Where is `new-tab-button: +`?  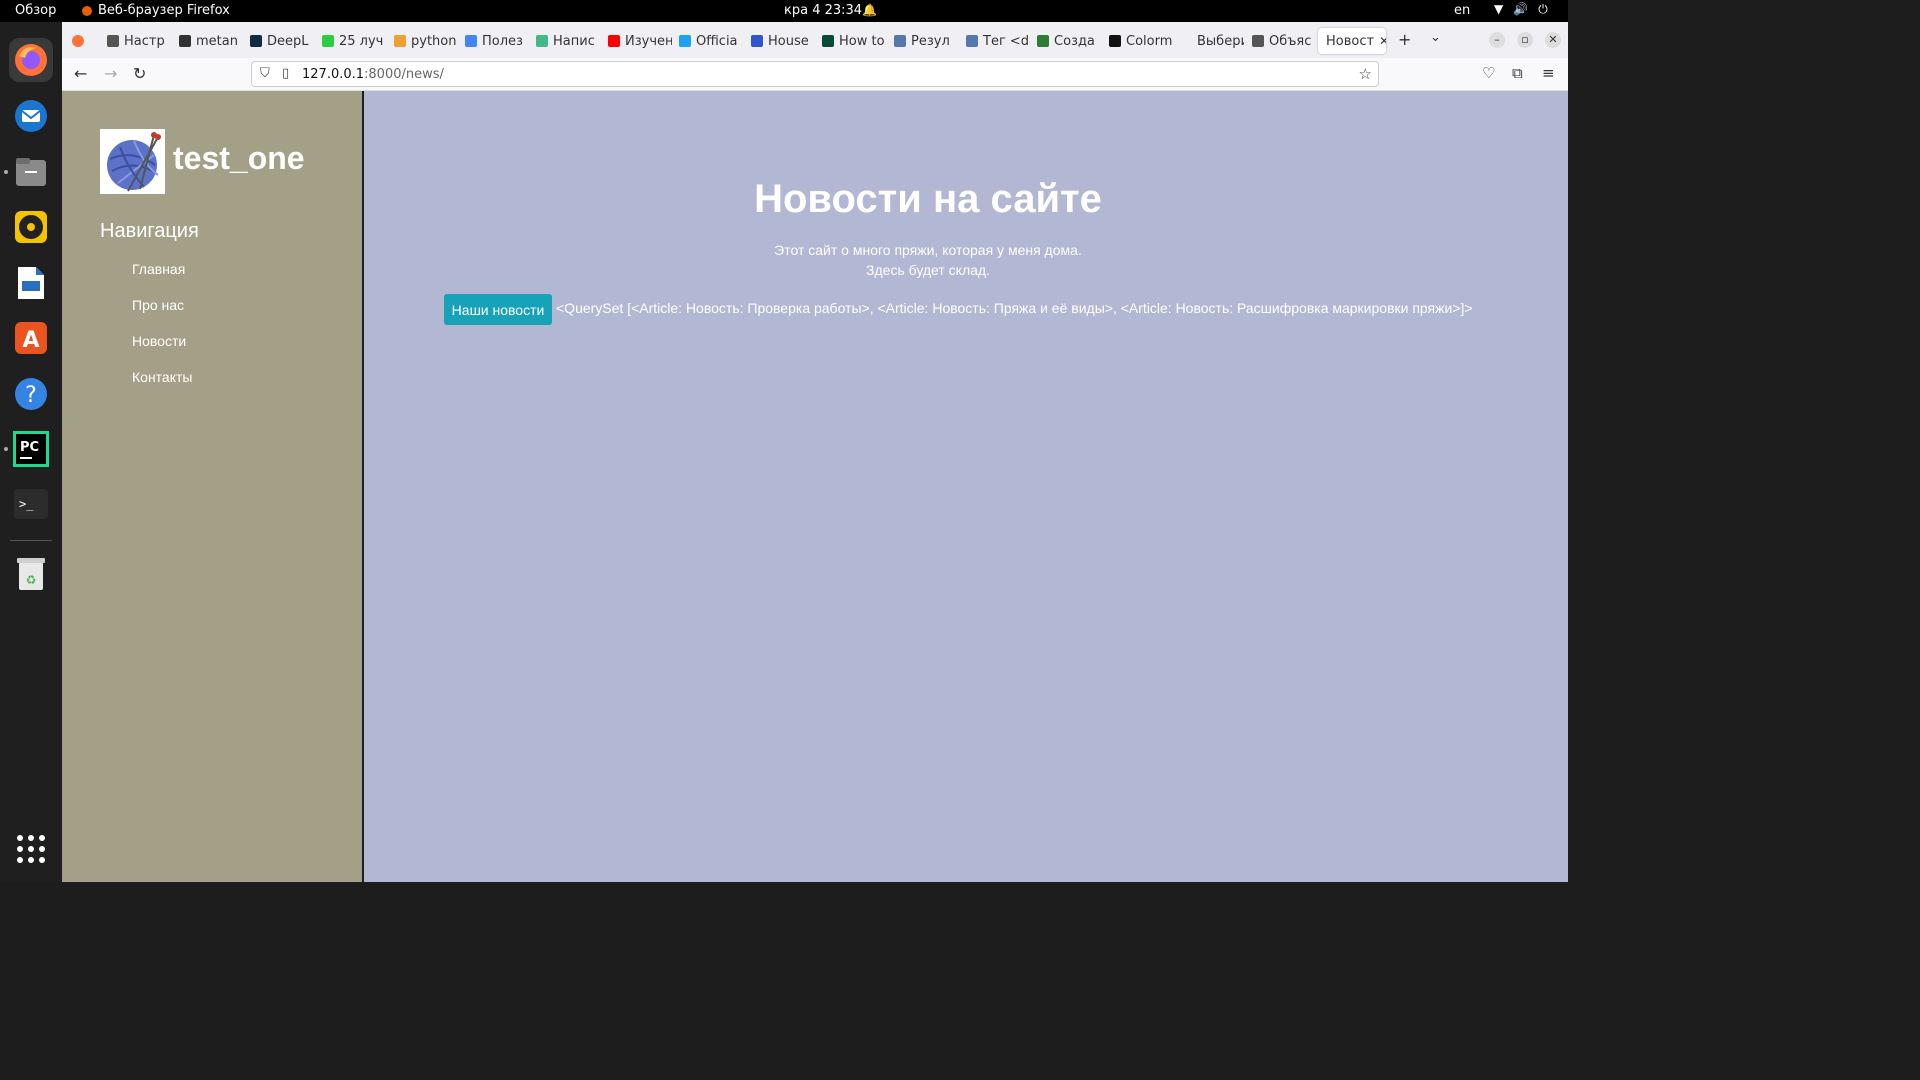
new-tab-button: + is located at coordinates (1404, 39).